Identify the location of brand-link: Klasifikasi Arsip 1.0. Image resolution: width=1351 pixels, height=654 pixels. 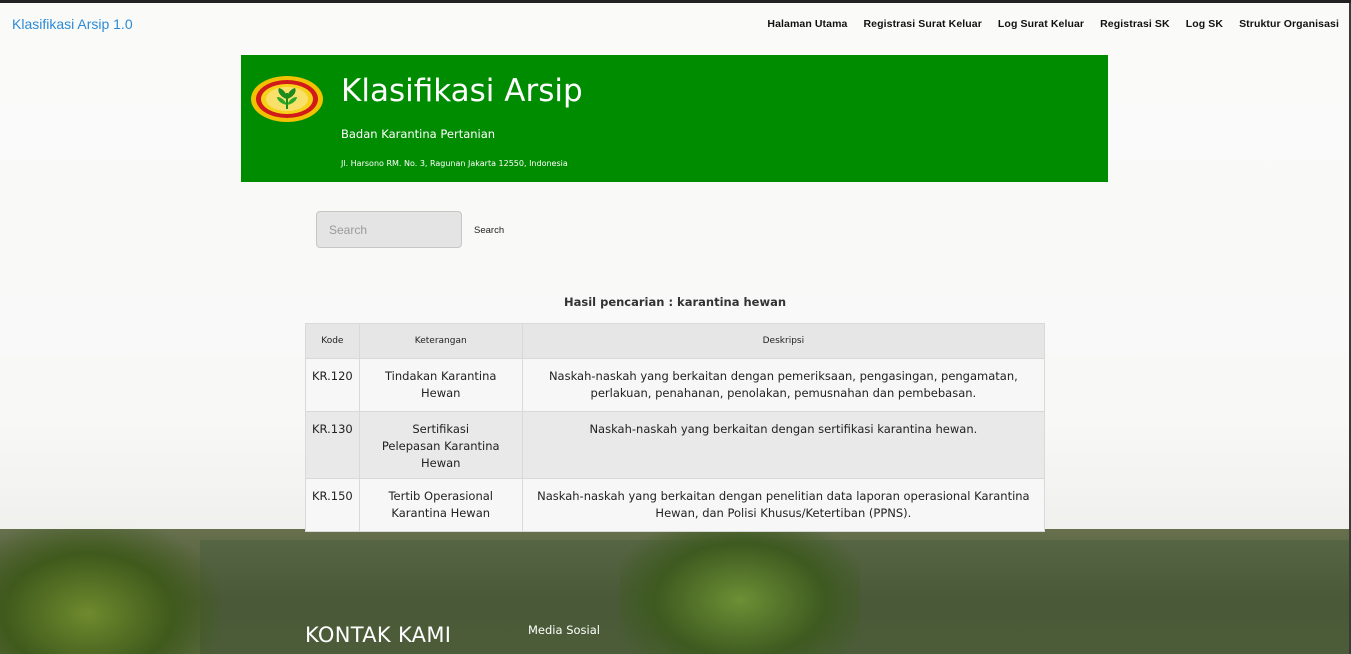
(72, 24).